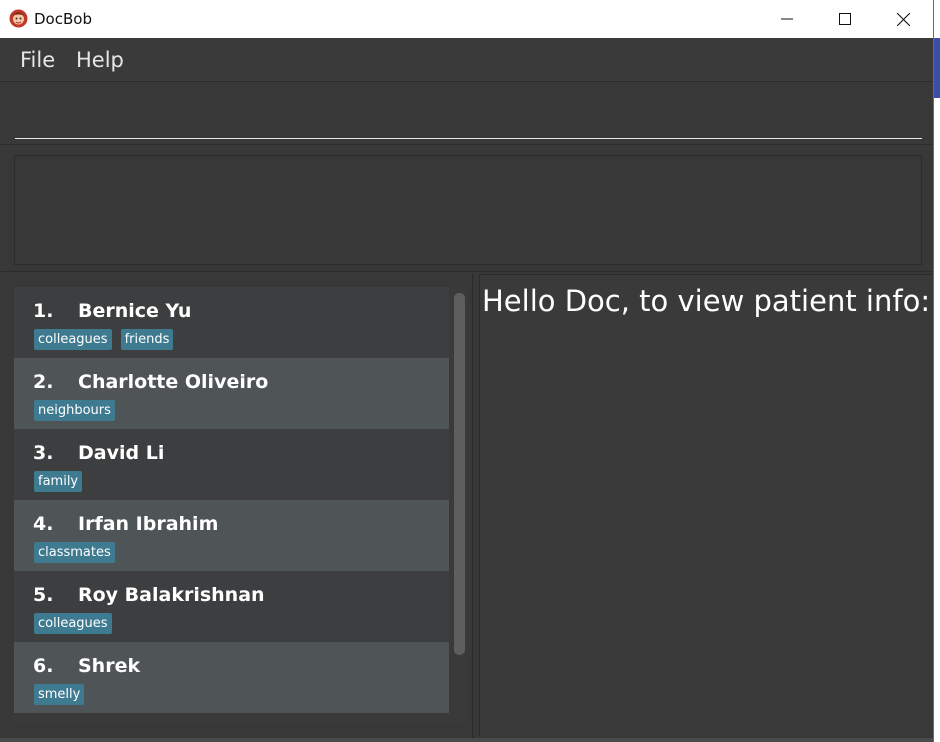 The width and height of the screenshot is (940, 742). What do you see at coordinates (231, 322) in the screenshot?
I see `patient-card: 1. Bernice Yu colleagues friends` at bounding box center [231, 322].